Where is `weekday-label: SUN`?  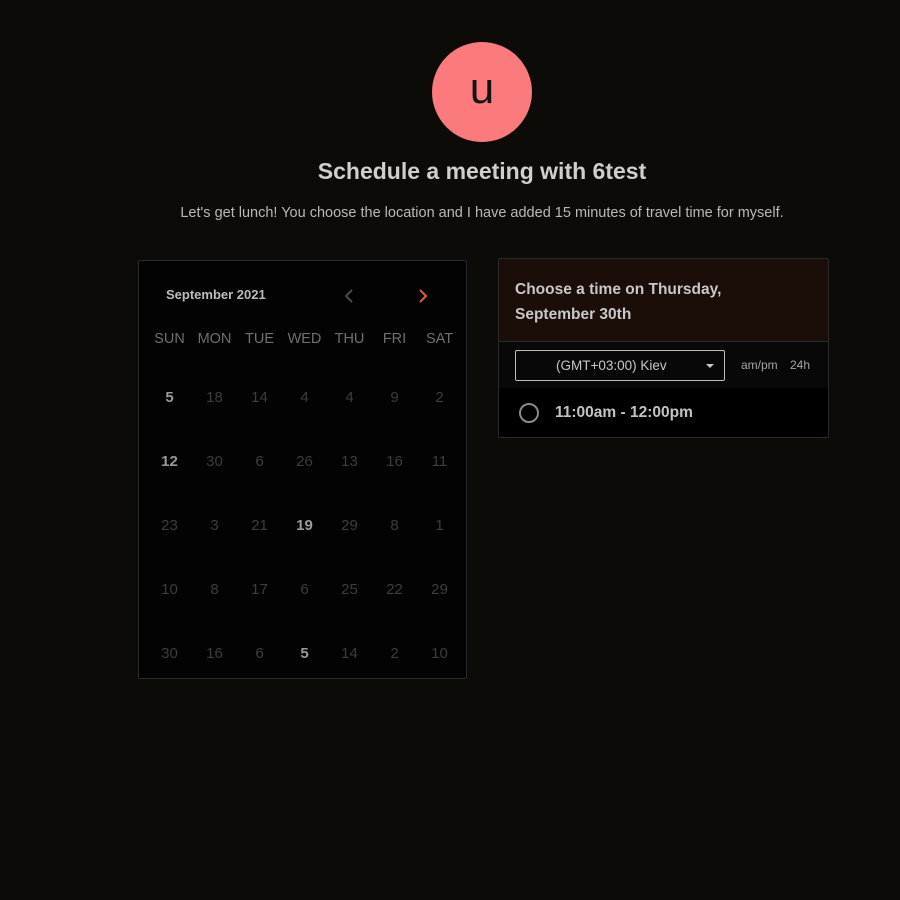
weekday-label: SUN is located at coordinates (169, 339).